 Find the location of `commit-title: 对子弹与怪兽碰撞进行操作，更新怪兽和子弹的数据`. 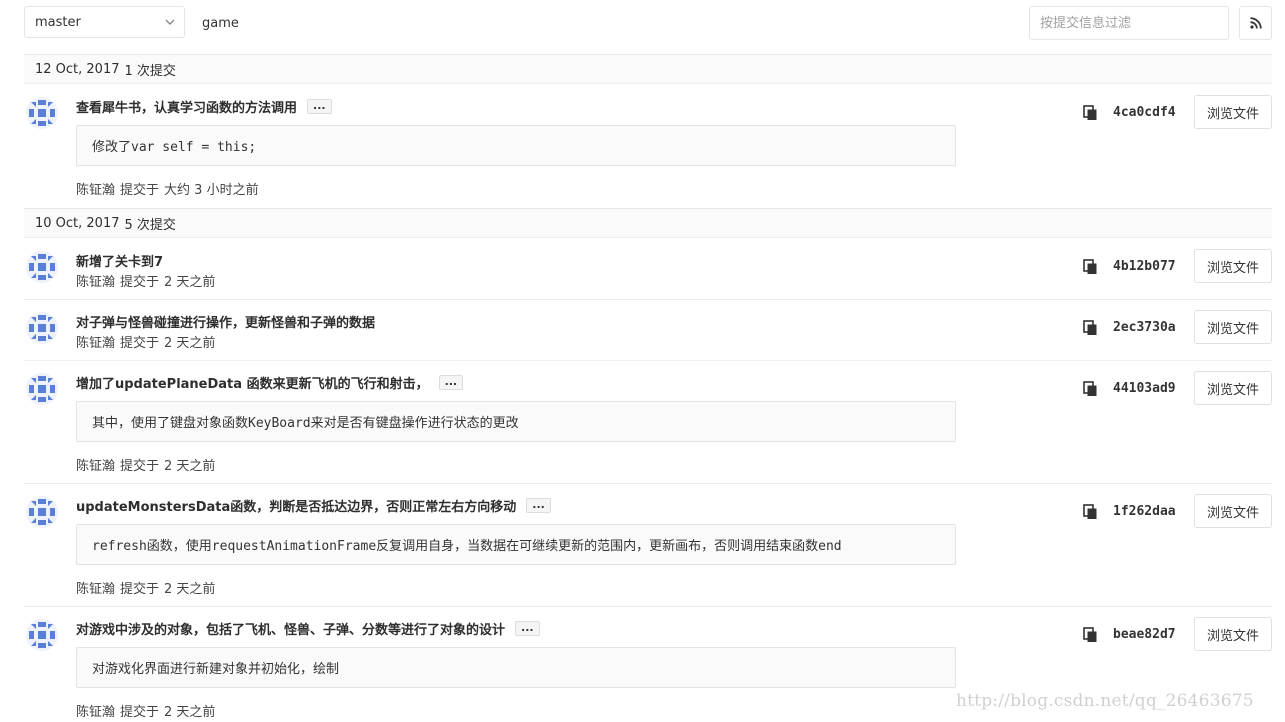

commit-title: 对子弹与怪兽碰撞进行操作，更新怪兽和子弹的数据 is located at coordinates (225, 321).